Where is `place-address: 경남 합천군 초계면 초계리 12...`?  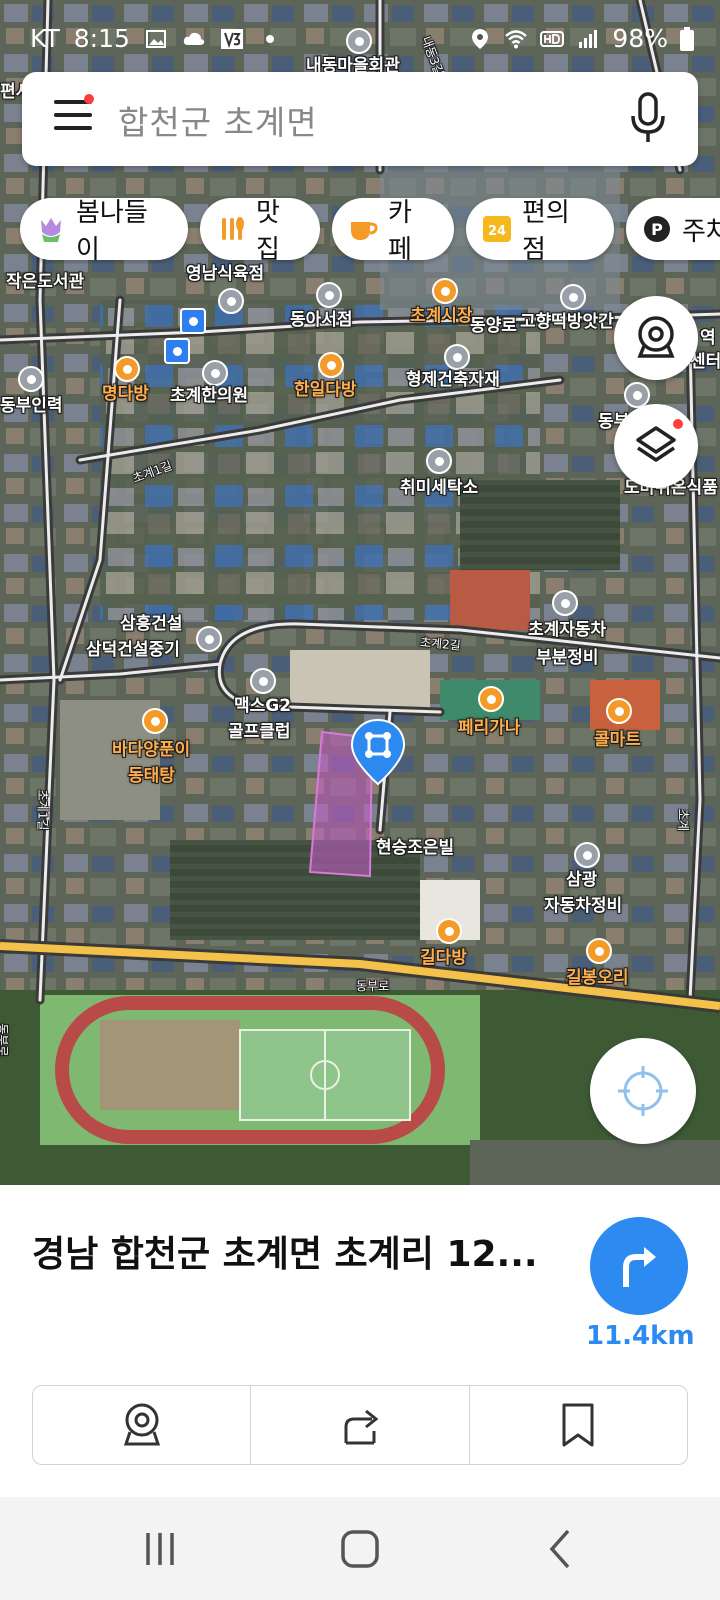
place-address: 경남 합천군 초계면 초계리 12... is located at coordinates (285, 1251).